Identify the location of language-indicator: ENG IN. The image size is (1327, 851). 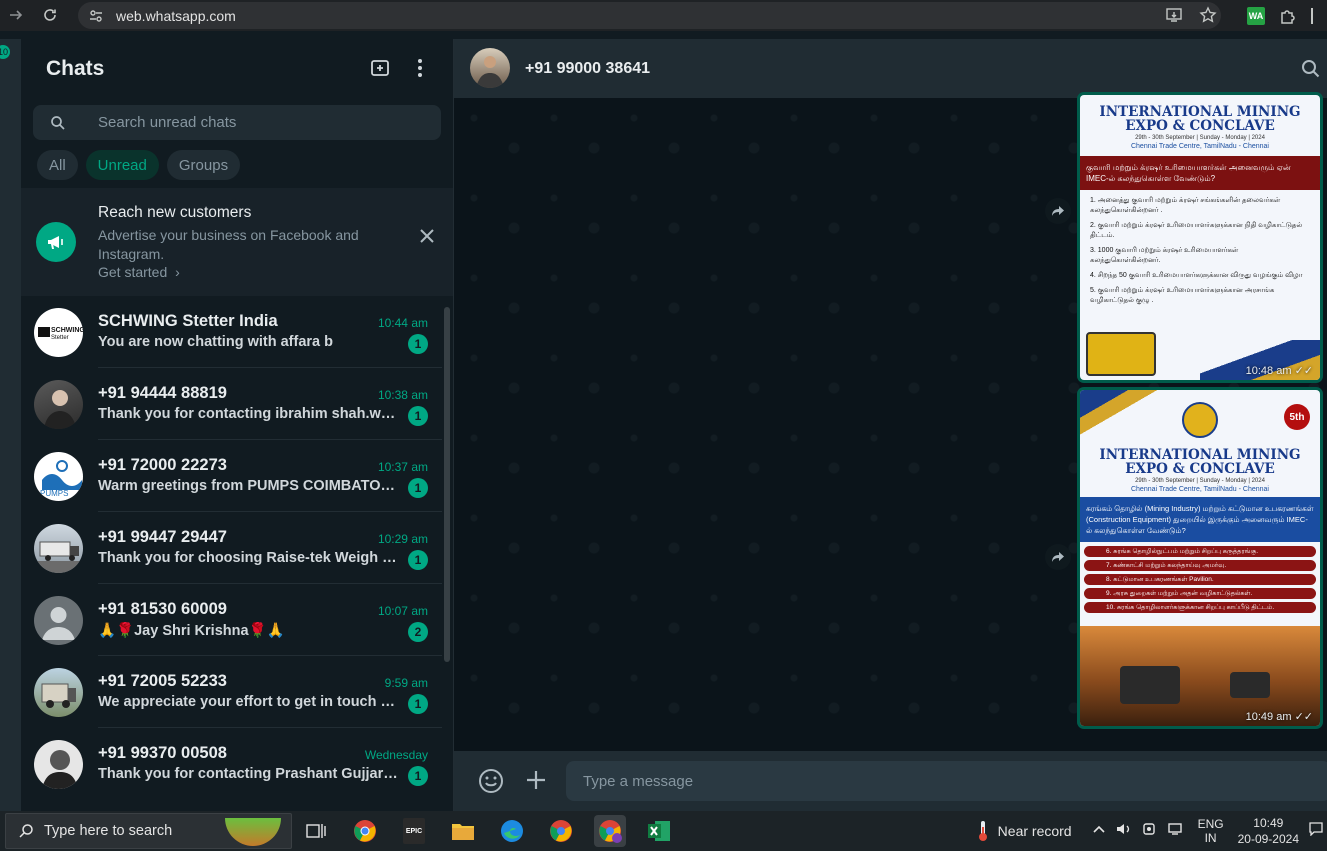
(1211, 831).